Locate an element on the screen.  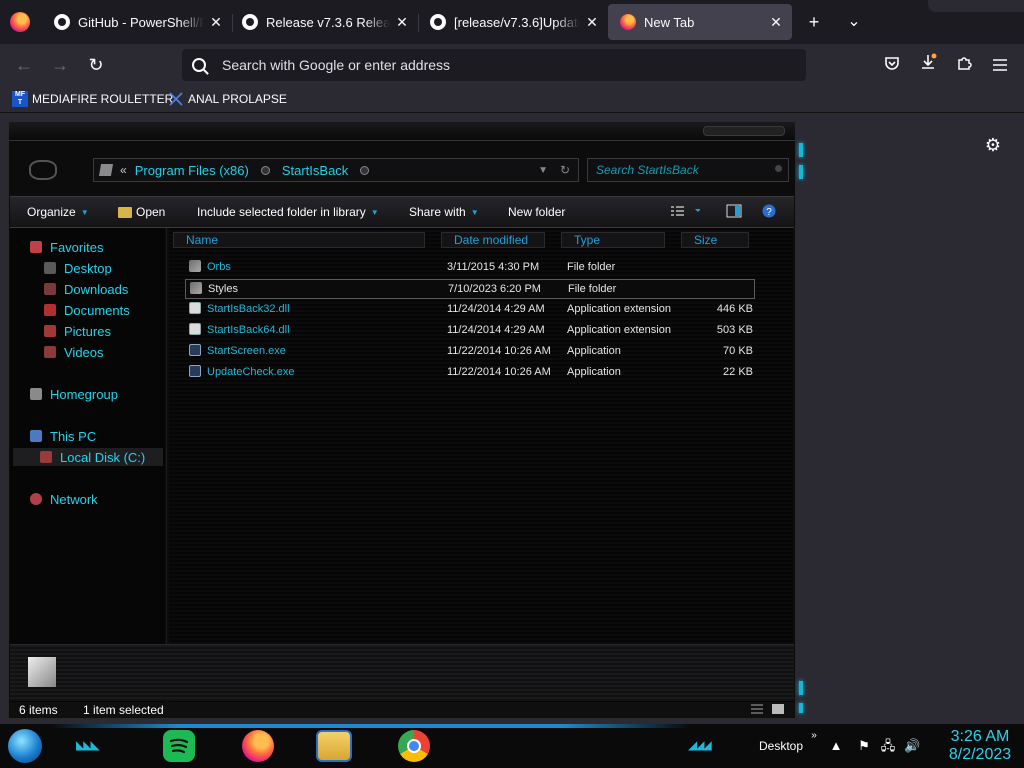
file-row: Orbs 3/11/2015 4:30 PM File folder is located at coordinates (469, 267).